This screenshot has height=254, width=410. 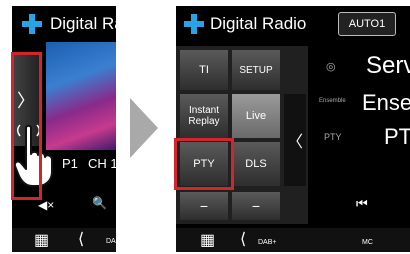 I want to click on close-panel-tab: 〈, so click(x=295, y=140).